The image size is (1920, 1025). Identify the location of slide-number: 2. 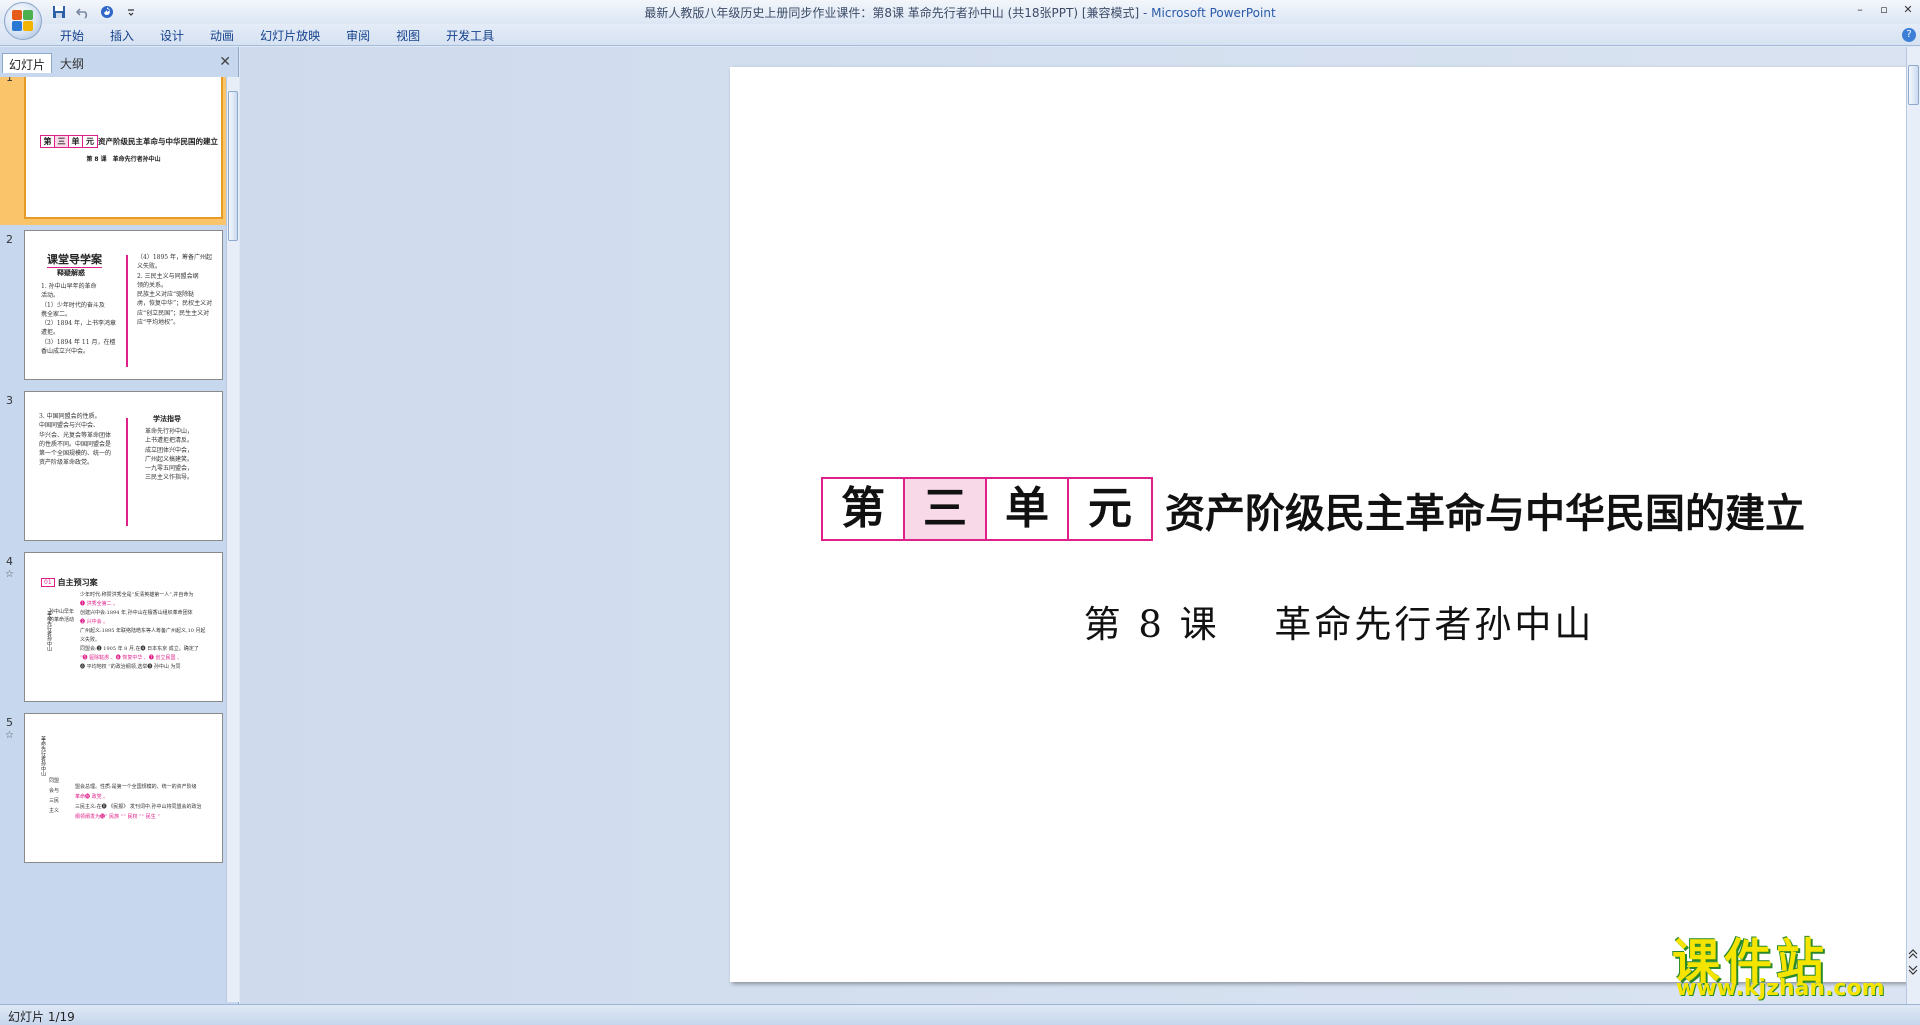
(9, 239).